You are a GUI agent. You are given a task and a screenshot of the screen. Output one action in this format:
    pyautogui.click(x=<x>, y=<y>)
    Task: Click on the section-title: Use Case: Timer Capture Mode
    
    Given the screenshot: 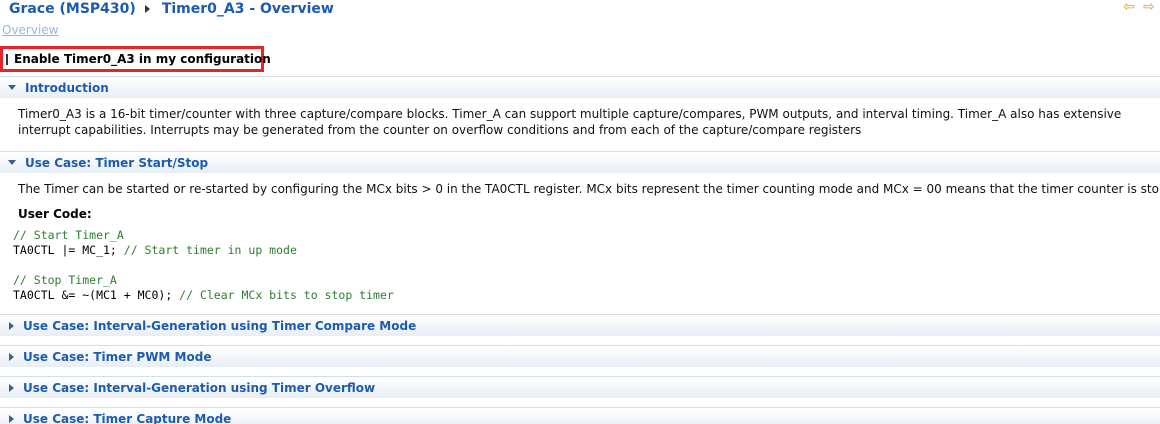 What is the action you would take?
    pyautogui.click(x=127, y=418)
    